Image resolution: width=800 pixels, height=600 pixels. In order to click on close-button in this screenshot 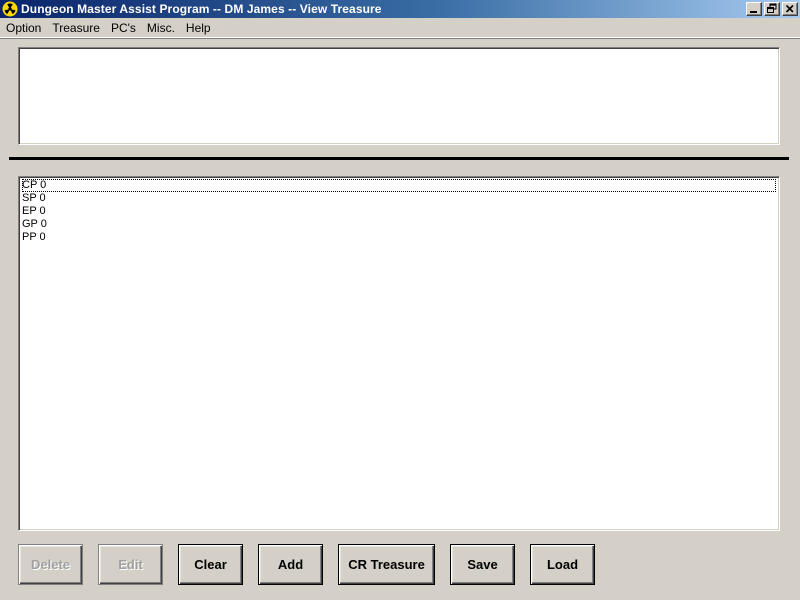, I will do `click(790, 9)`.